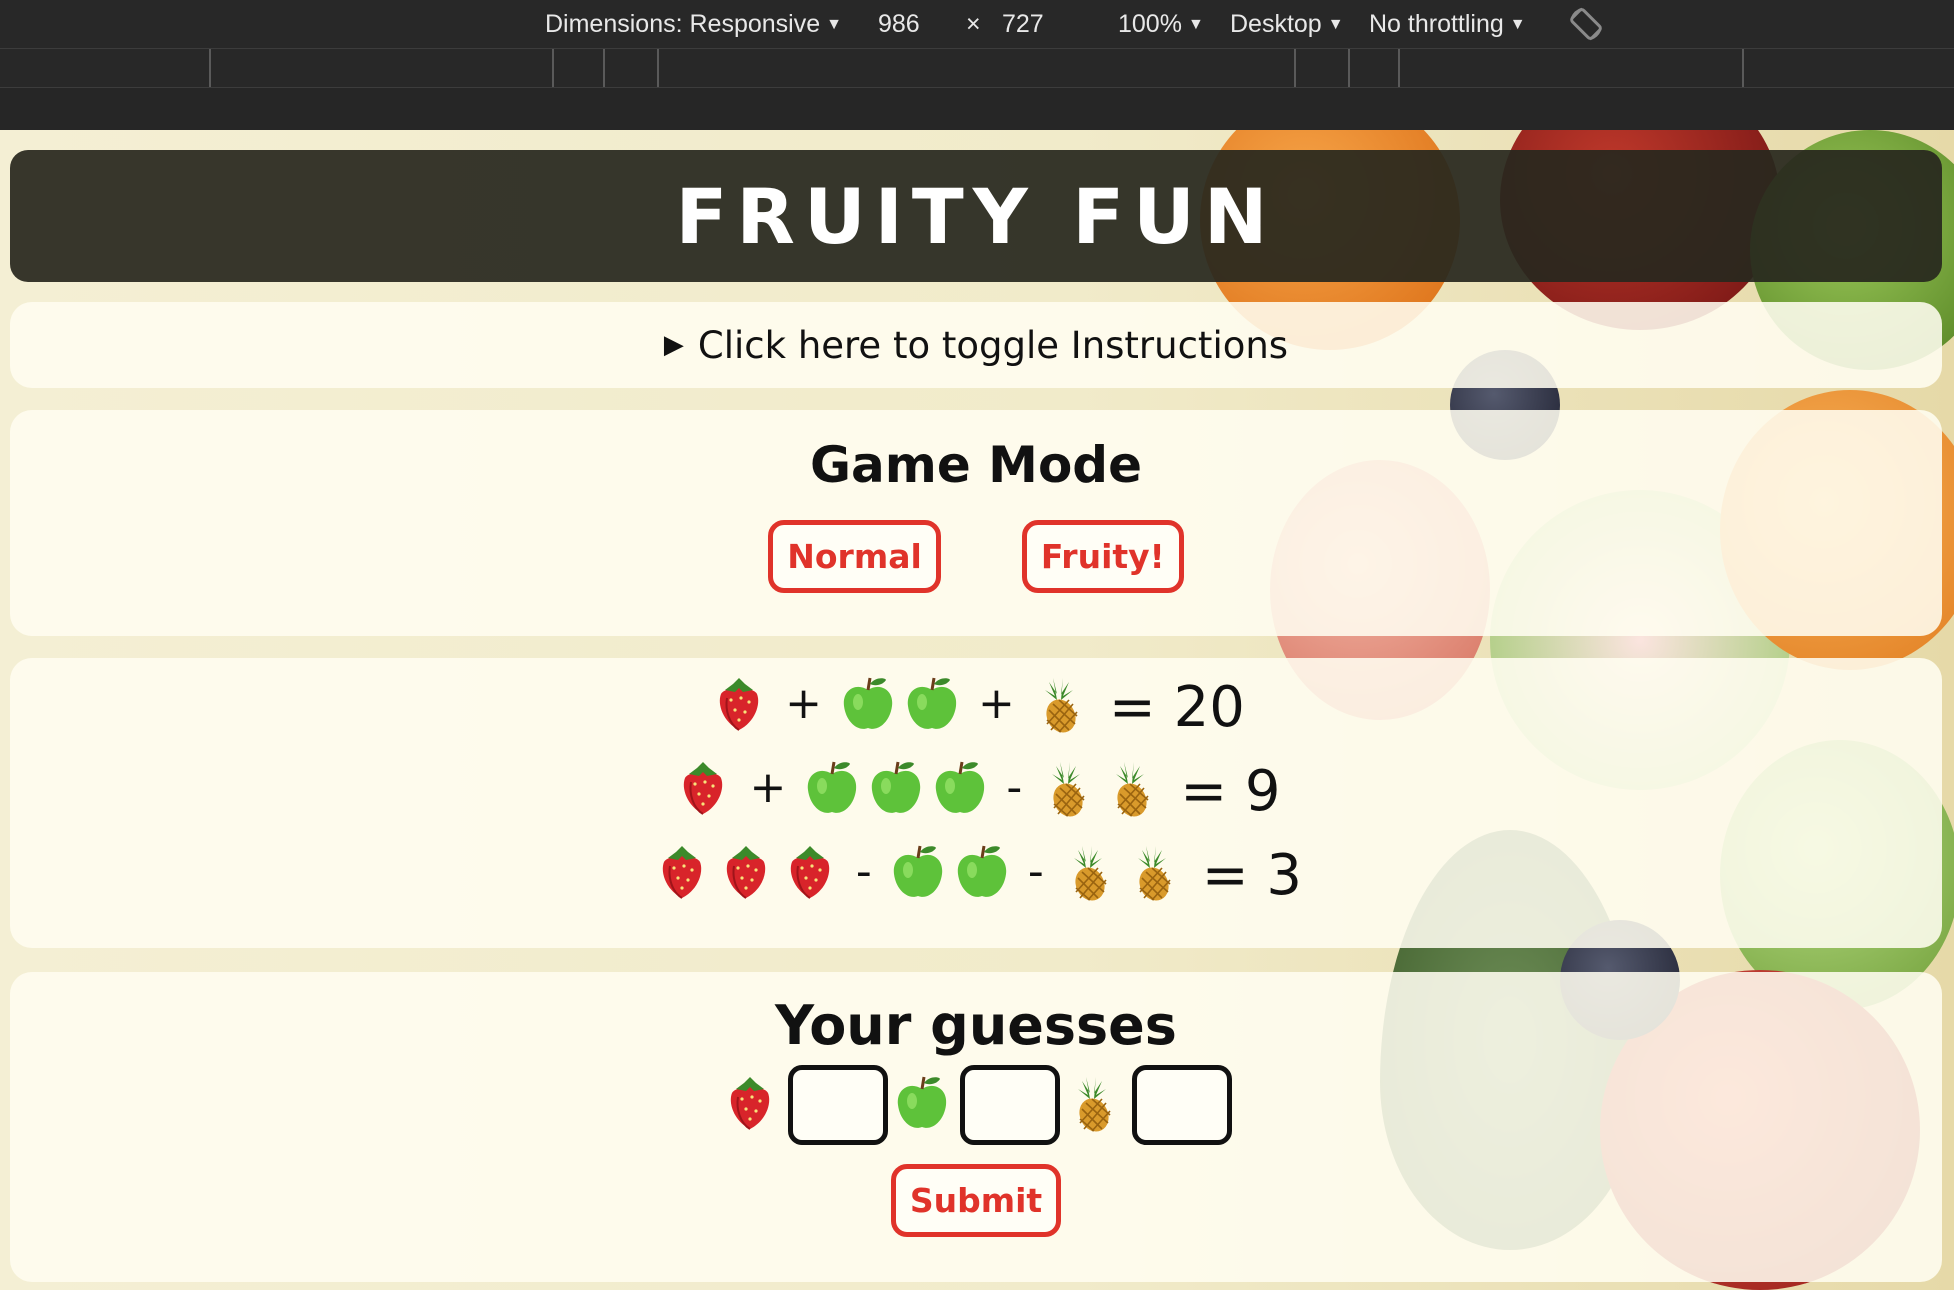  Describe the element at coordinates (899, 24) in the screenshot. I see `width-input: 986` at that location.